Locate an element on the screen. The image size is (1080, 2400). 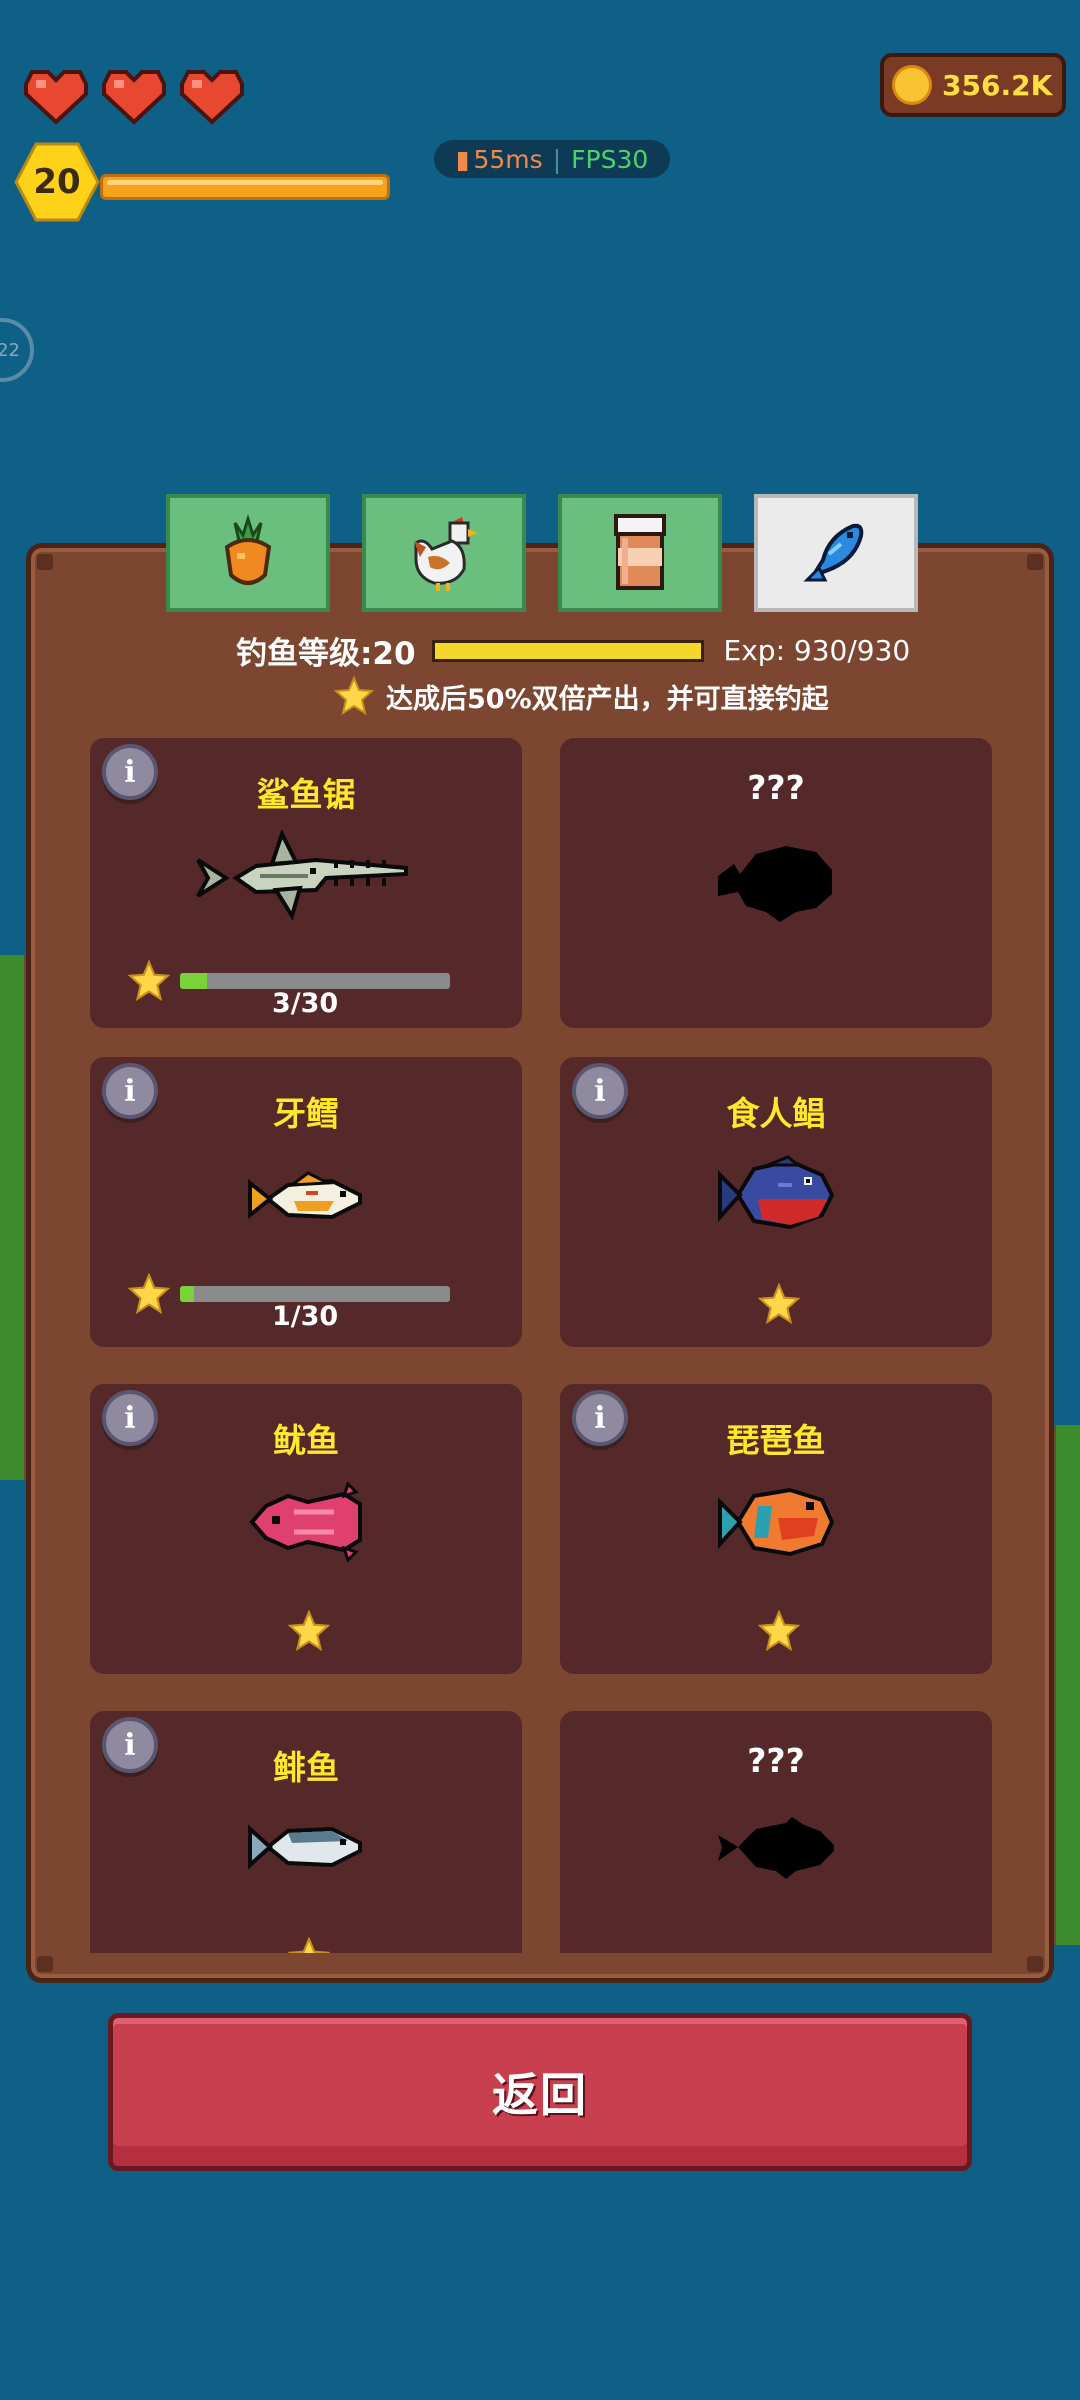
catch-count: 1/30 is located at coordinates (305, 1316).